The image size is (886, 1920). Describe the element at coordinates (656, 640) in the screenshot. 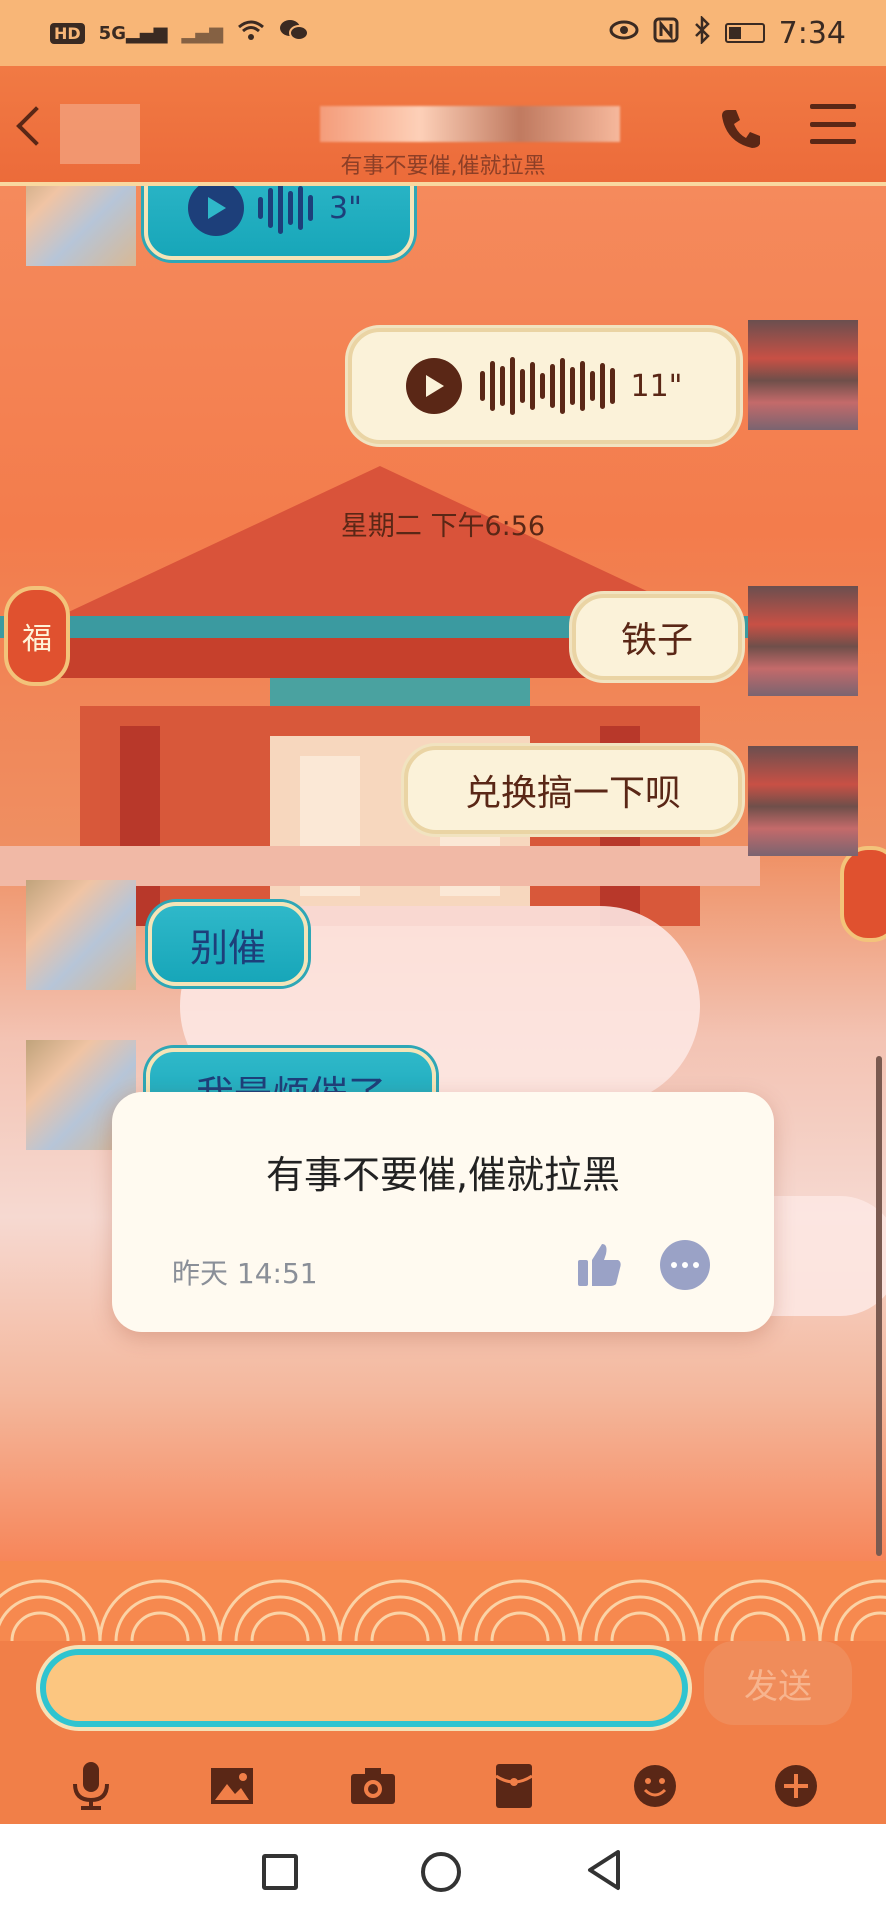

I see `message-text: 铁子` at that location.